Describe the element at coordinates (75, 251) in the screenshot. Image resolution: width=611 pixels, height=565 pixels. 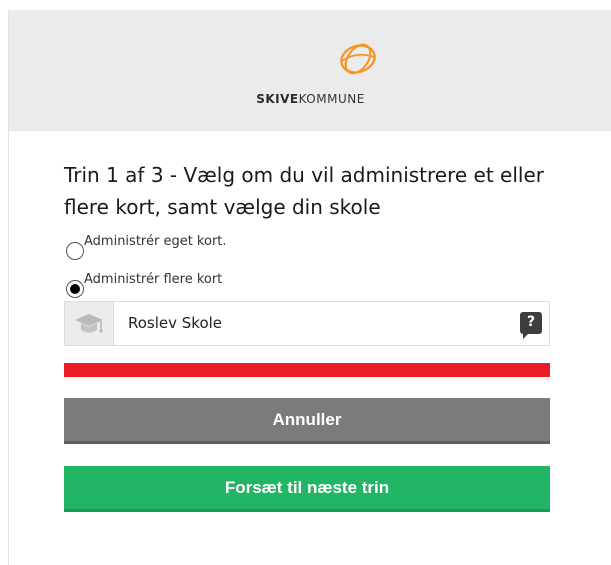
I see `radio-own-card` at that location.